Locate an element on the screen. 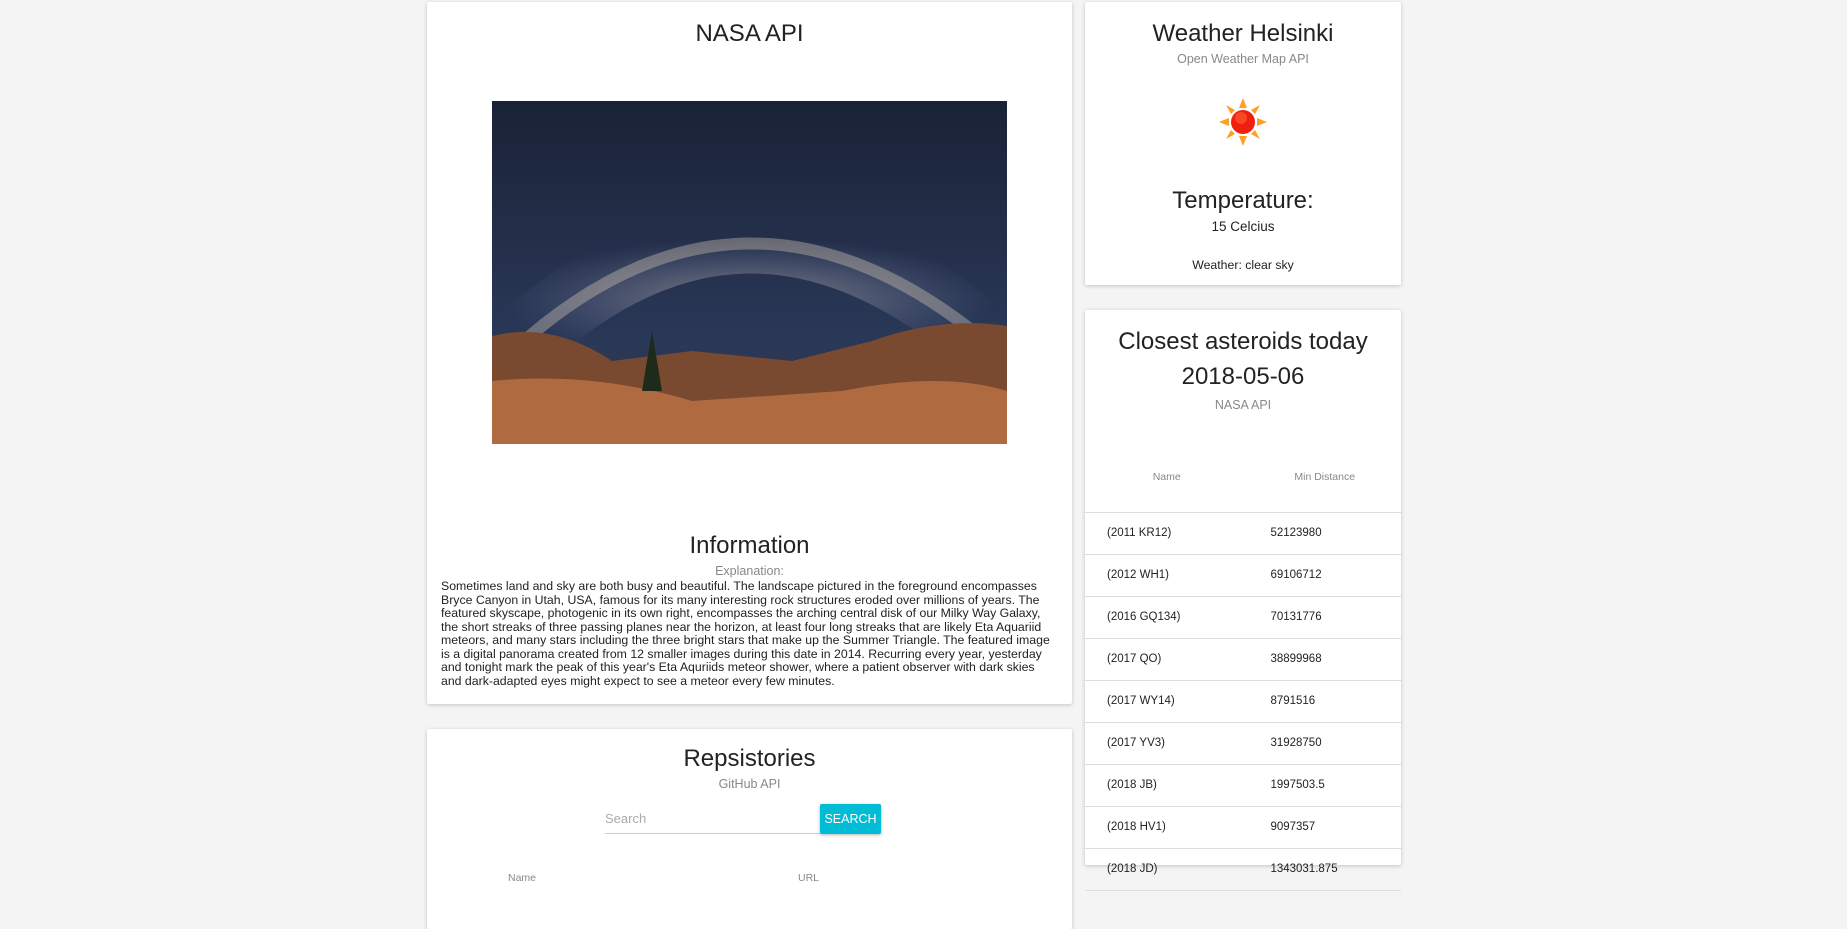 The image size is (1847, 929). asteroid-name-cell: (2017 WY14) is located at coordinates (1167, 701).